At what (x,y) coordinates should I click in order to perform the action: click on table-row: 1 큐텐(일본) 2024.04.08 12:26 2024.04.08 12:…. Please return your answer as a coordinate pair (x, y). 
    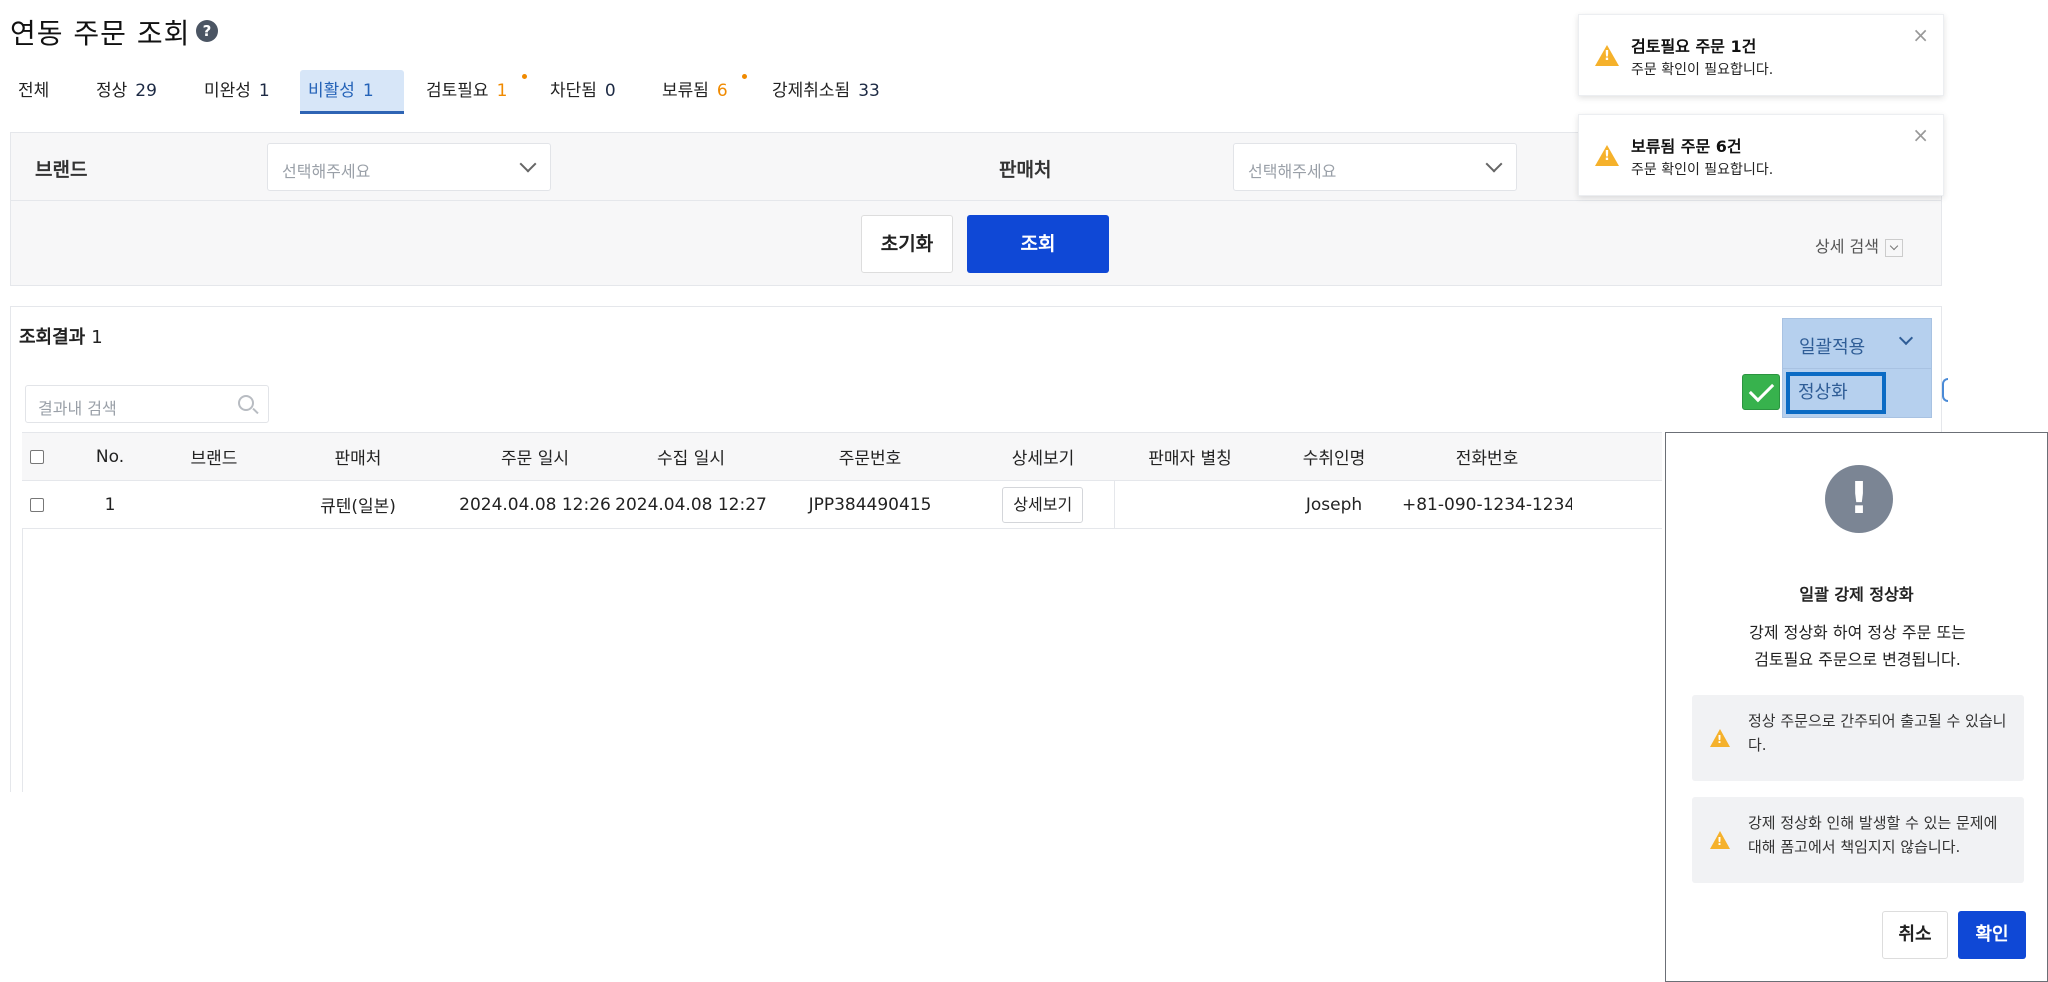
    Looking at the image, I should click on (842, 504).